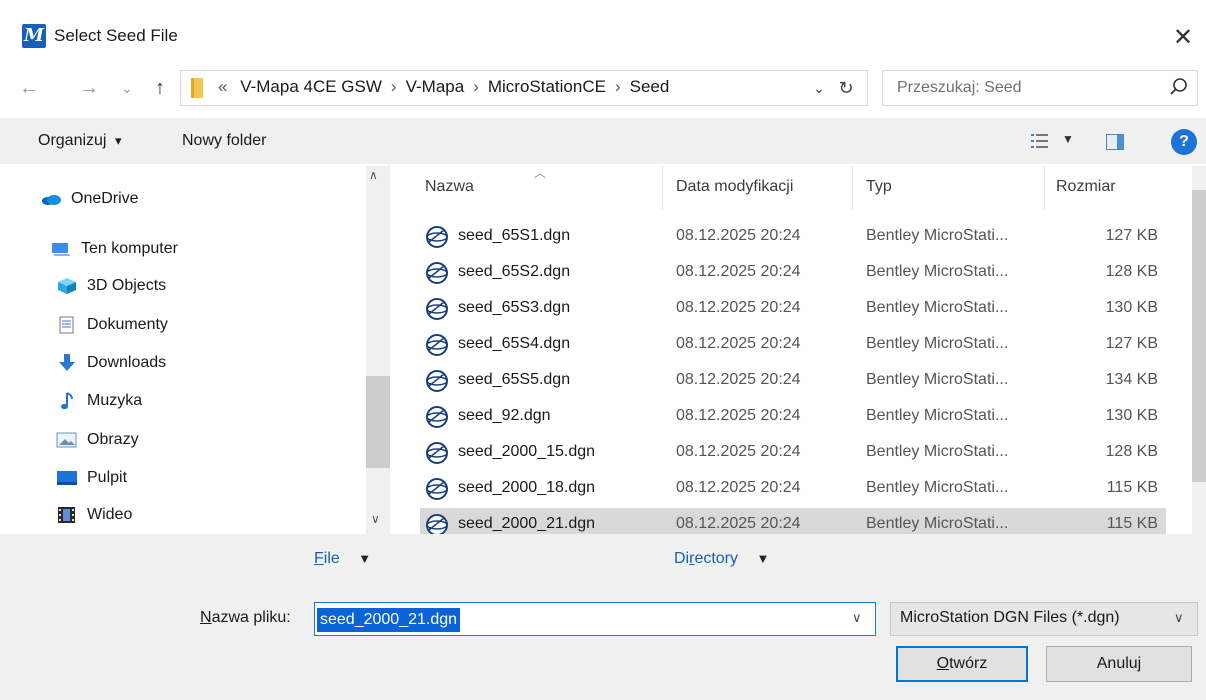 The height and width of the screenshot is (700, 1206). What do you see at coordinates (1183, 38) in the screenshot?
I see `close-button: ✕` at bounding box center [1183, 38].